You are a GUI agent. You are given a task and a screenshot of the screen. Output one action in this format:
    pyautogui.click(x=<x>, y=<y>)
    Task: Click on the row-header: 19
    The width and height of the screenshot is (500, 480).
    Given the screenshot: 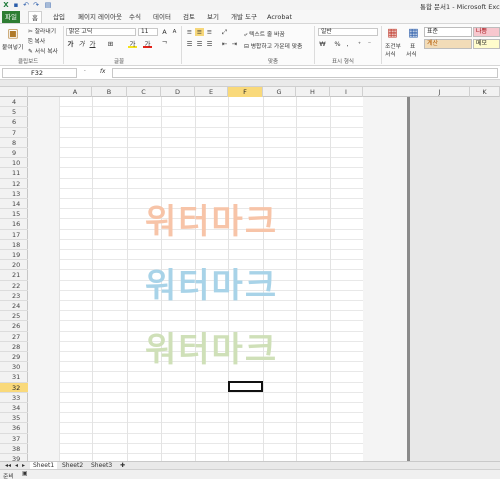 What is the action you would take?
    pyautogui.click(x=14, y=255)
    